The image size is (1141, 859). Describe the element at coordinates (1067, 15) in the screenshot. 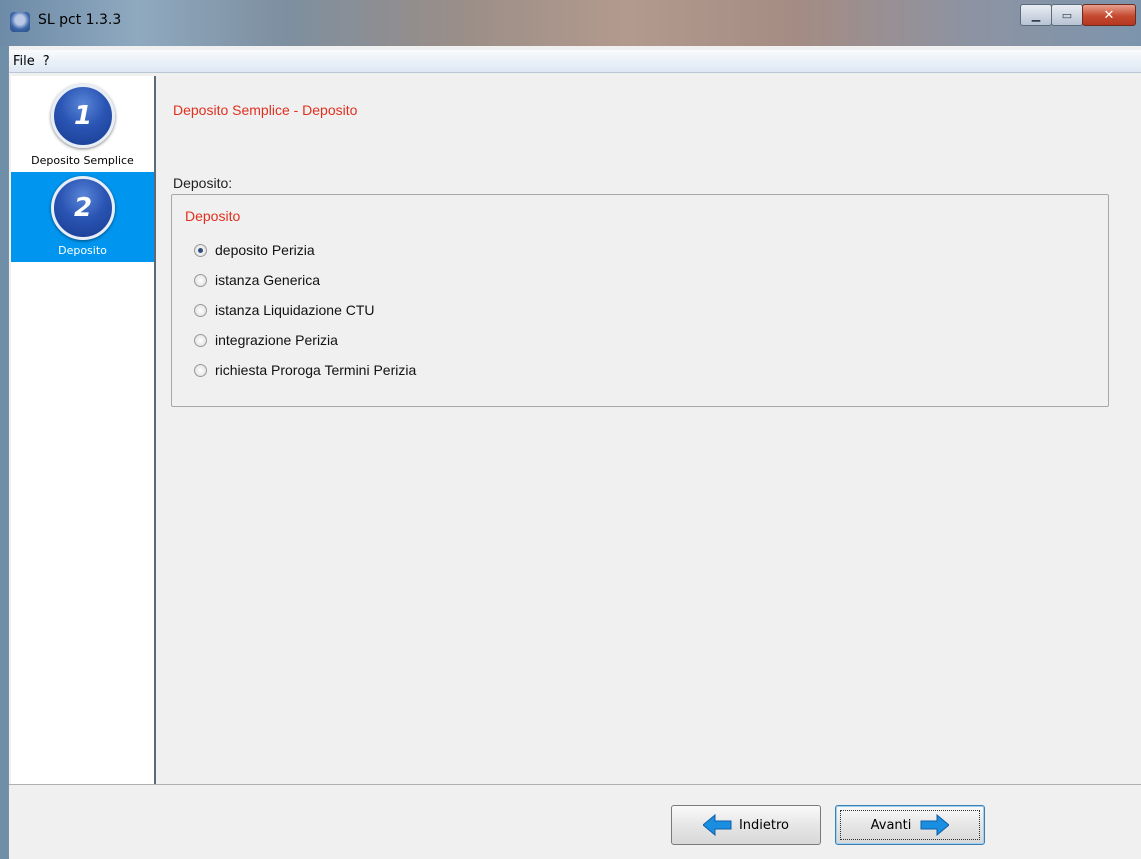

I see `maximize-button: ▭` at that location.